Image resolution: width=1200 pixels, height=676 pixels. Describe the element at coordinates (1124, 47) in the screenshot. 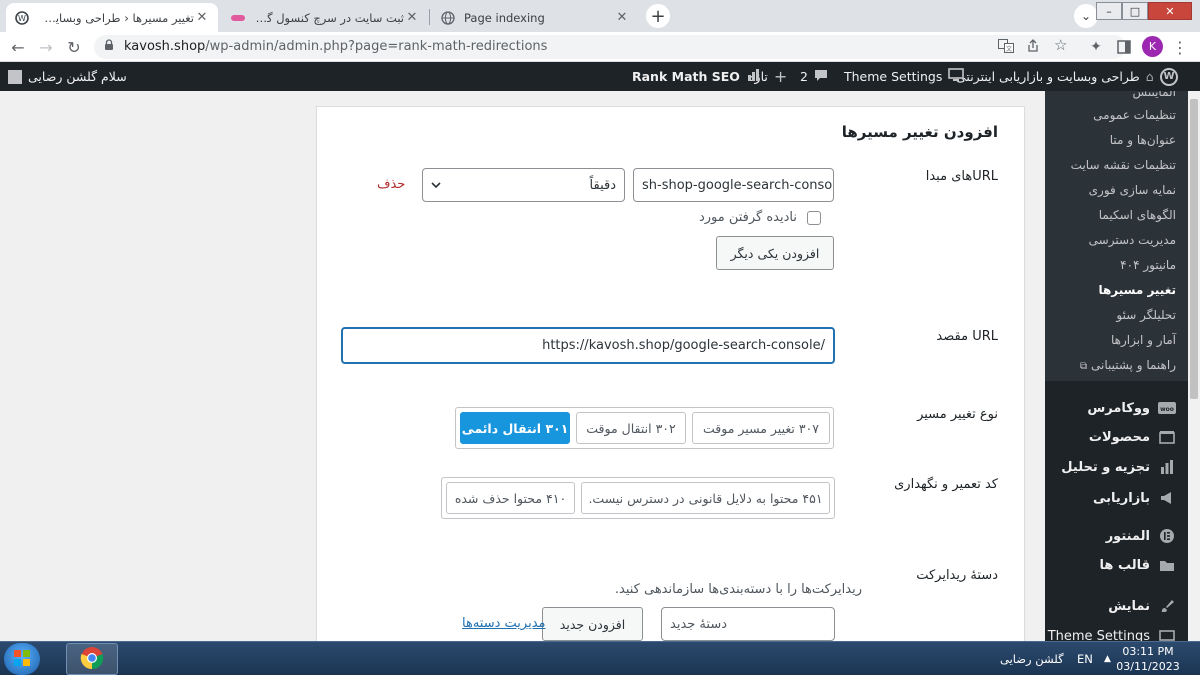

I see `side-panel-icon` at that location.